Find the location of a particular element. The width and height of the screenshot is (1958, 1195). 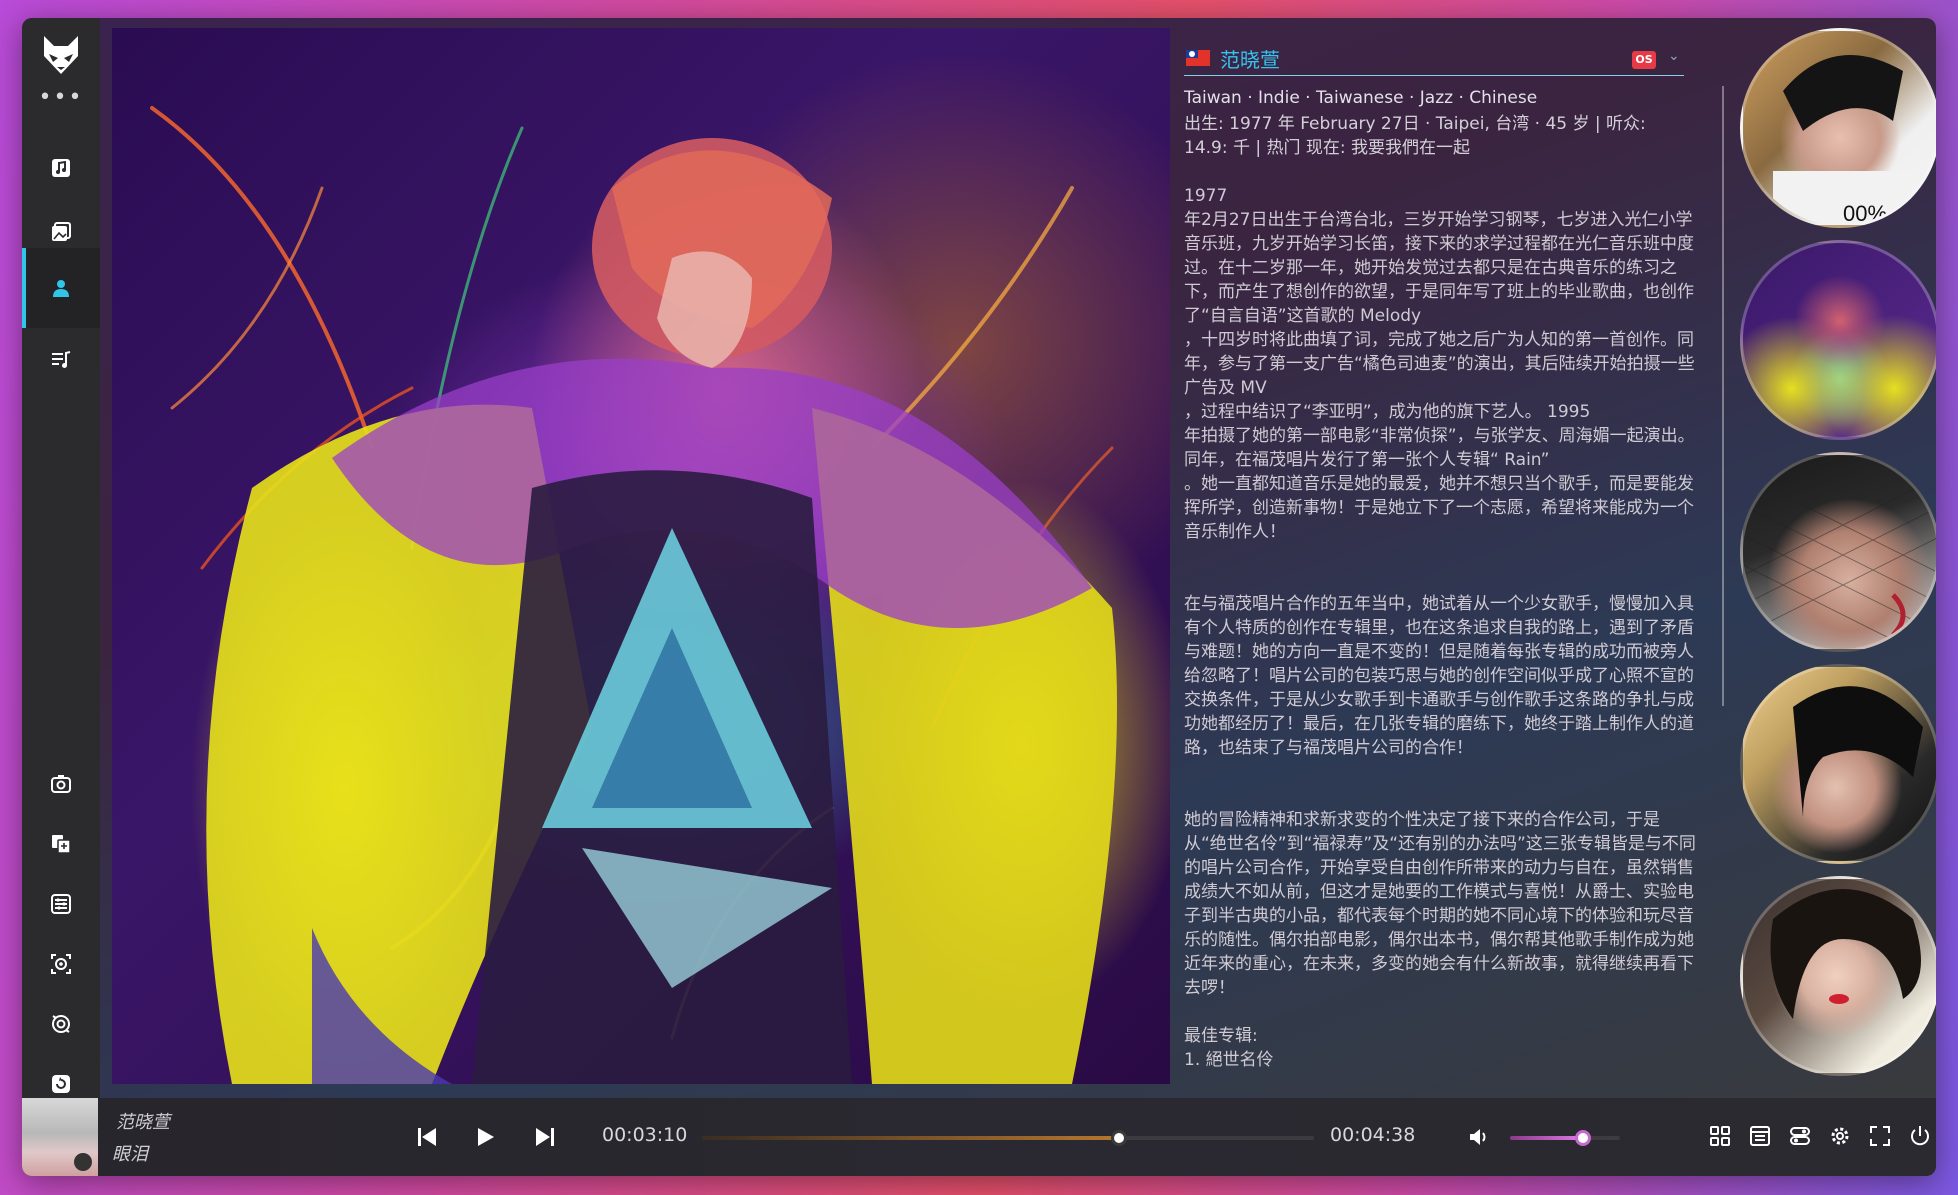

next-track-icon is located at coordinates (545, 1137).